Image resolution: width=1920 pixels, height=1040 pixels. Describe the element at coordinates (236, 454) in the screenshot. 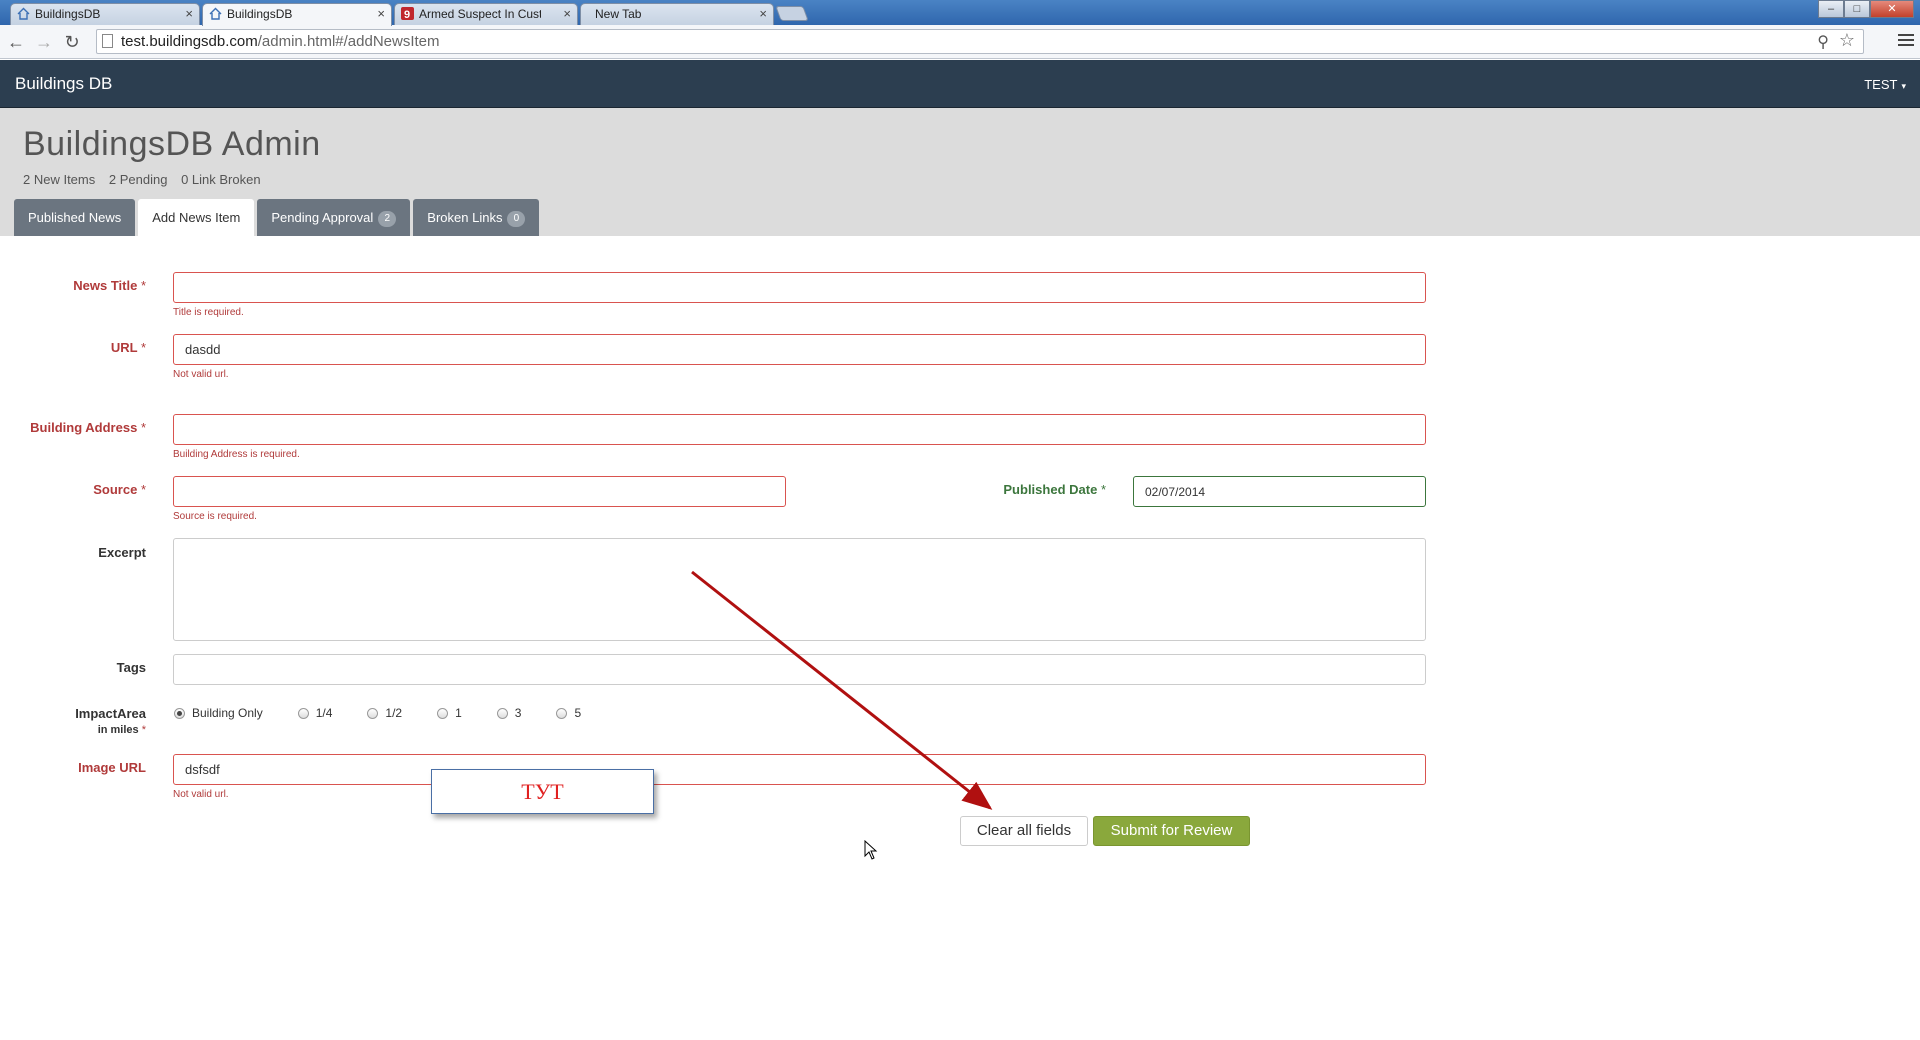

I see `building-address-error: Building Address is required.` at that location.